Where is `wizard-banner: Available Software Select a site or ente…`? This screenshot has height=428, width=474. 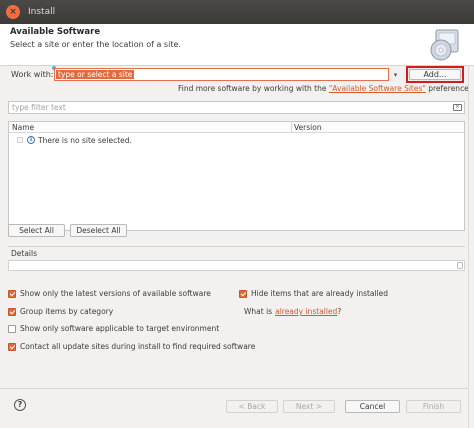 wizard-banner: Available Software Select a site or ente… is located at coordinates (237, 45).